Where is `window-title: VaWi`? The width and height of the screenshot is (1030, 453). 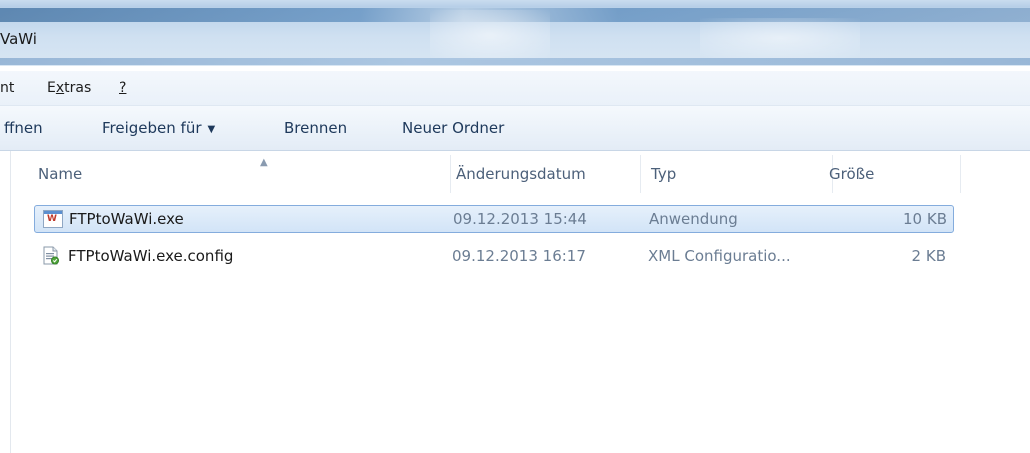
window-title: VaWi is located at coordinates (18, 39).